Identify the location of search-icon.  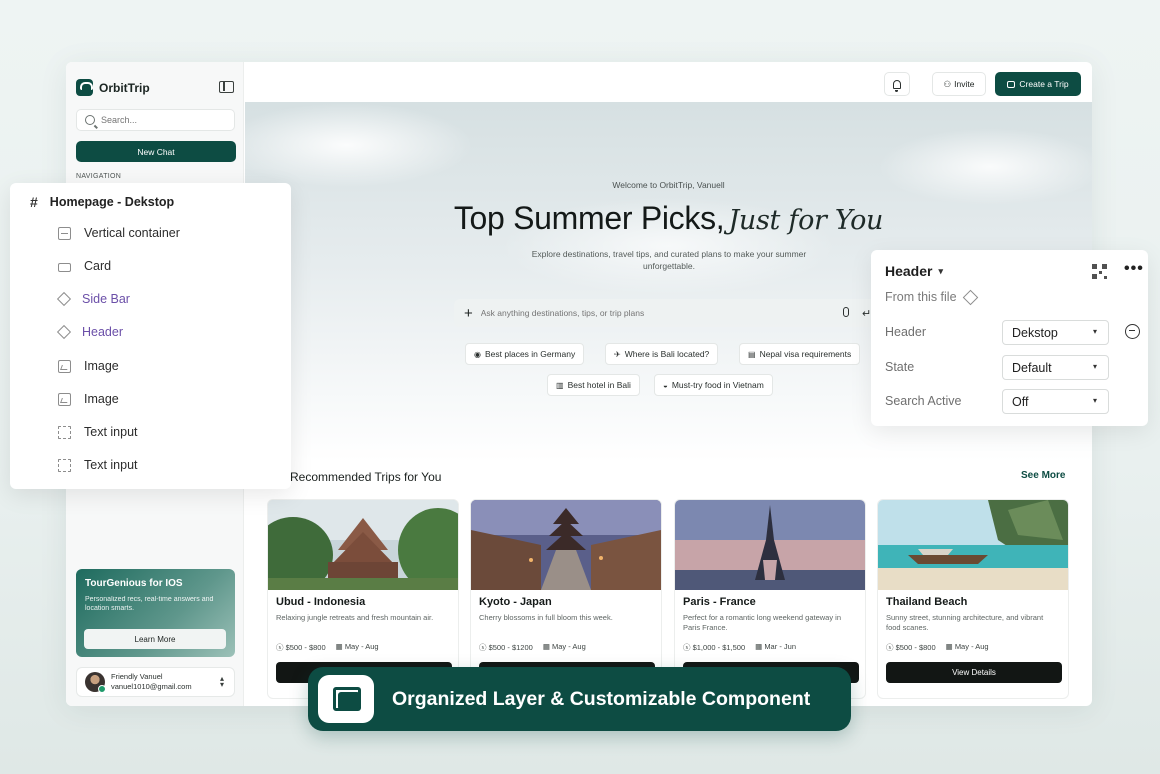
(90, 120).